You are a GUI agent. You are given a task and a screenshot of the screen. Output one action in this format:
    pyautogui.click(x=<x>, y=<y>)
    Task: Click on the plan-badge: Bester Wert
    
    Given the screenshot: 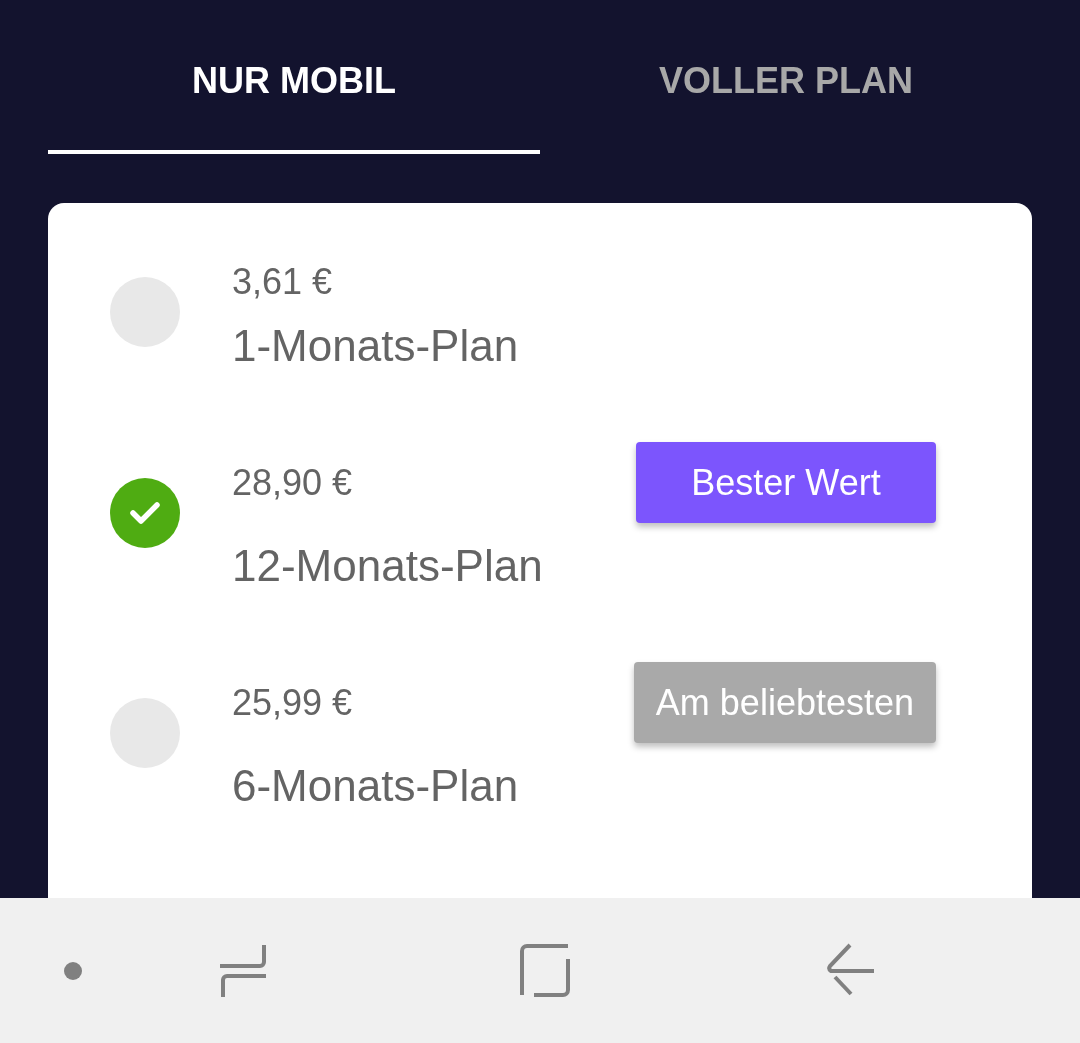 What is the action you would take?
    pyautogui.click(x=786, y=482)
    